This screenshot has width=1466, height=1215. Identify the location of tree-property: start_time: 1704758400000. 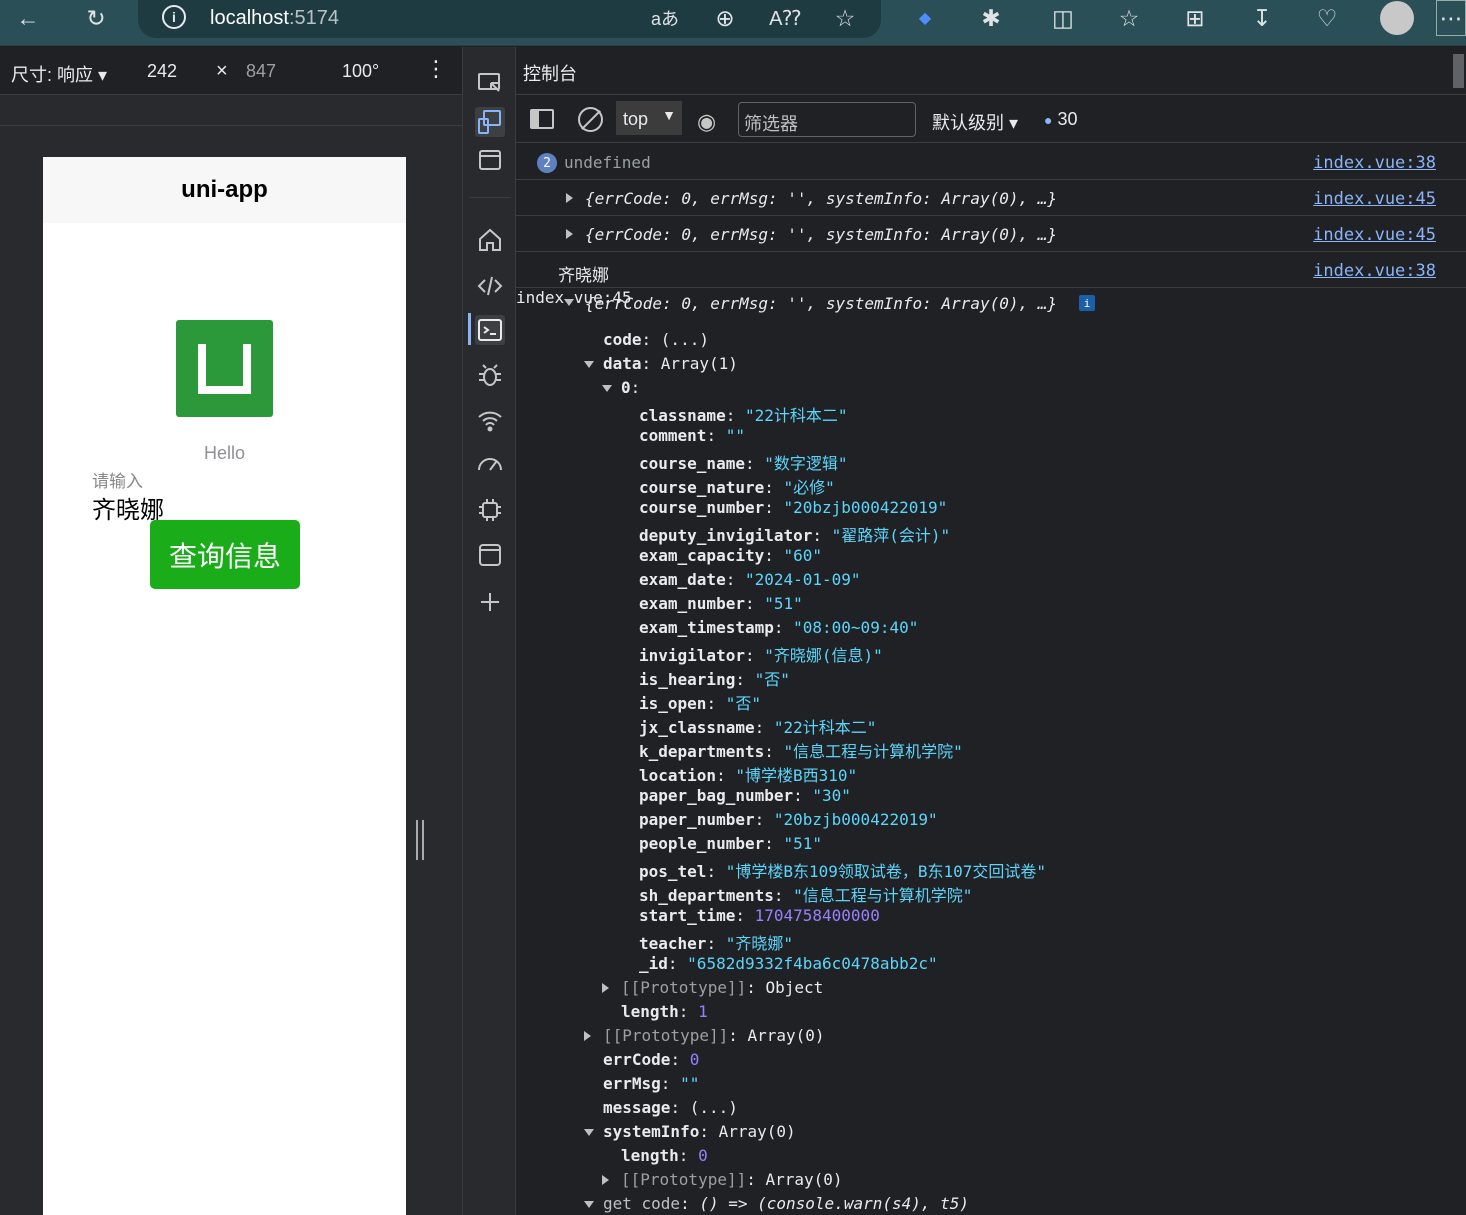
(759, 915).